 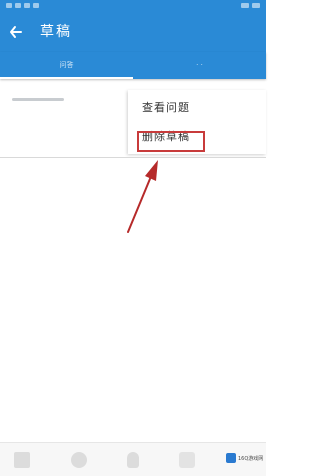 I want to click on back-arrow-svg, so click(x=16, y=32).